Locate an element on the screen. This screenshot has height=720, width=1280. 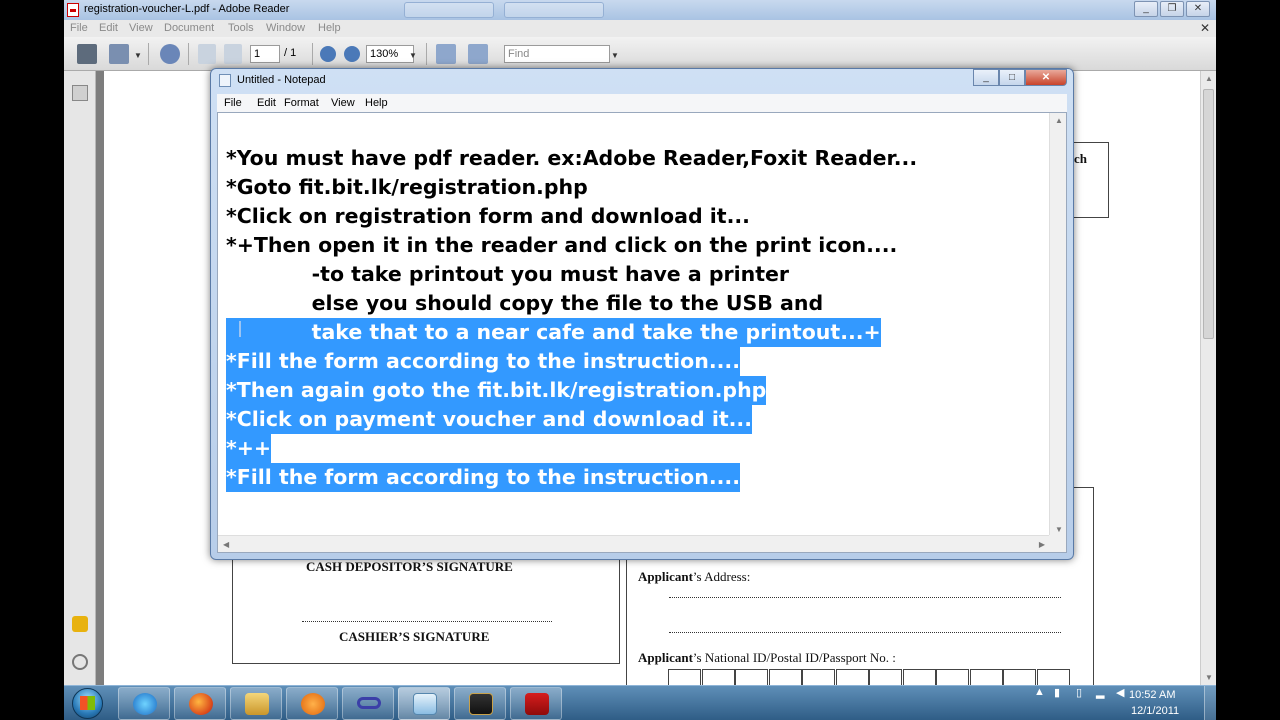
menu-window: Window is located at coordinates (285, 28).